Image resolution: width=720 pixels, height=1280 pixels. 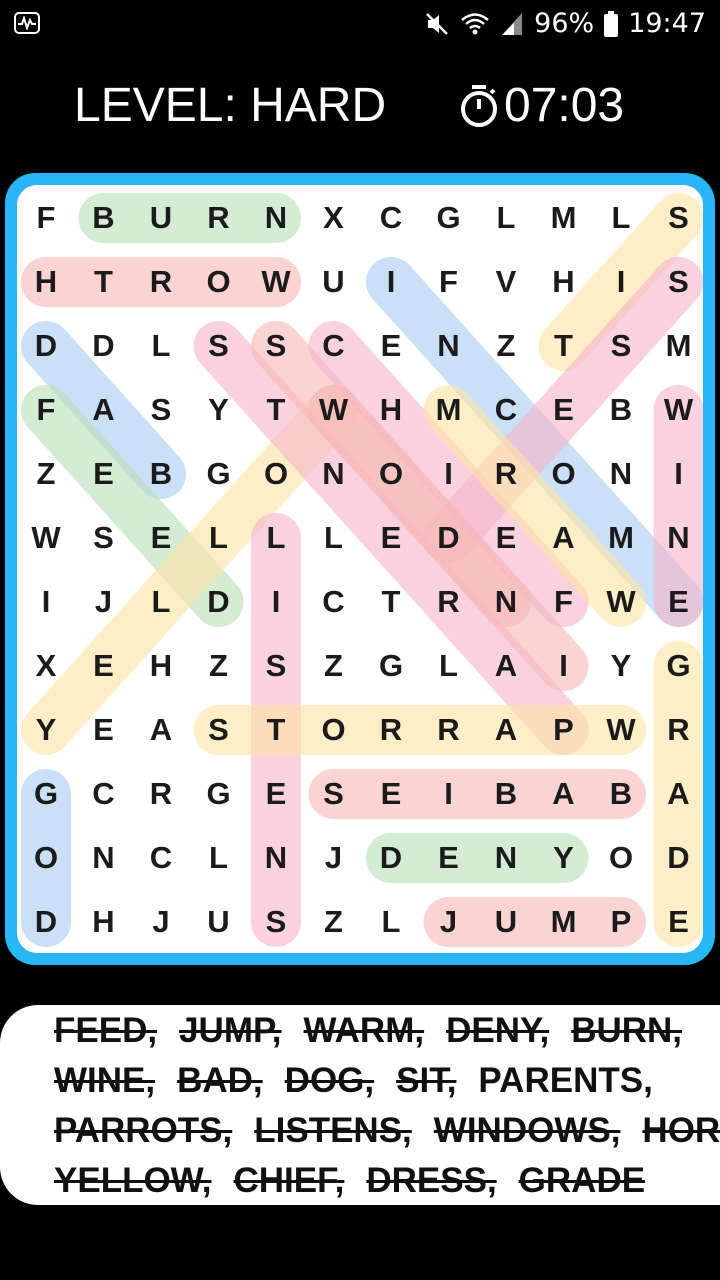 I want to click on grid-cell: P, so click(x=621, y=922).